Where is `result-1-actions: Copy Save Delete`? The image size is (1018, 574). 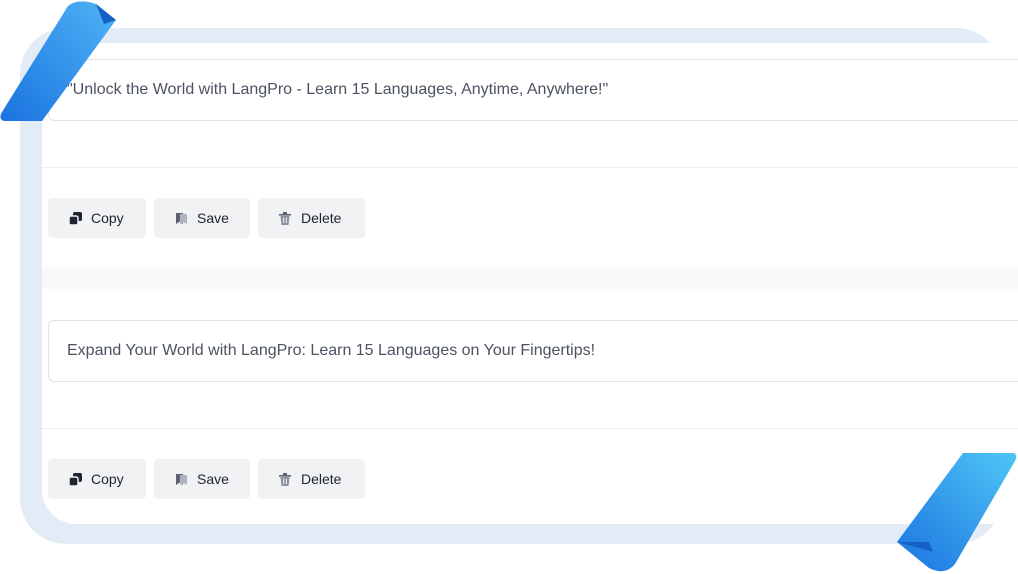 result-1-actions: Copy Save Delete is located at coordinates (206, 218).